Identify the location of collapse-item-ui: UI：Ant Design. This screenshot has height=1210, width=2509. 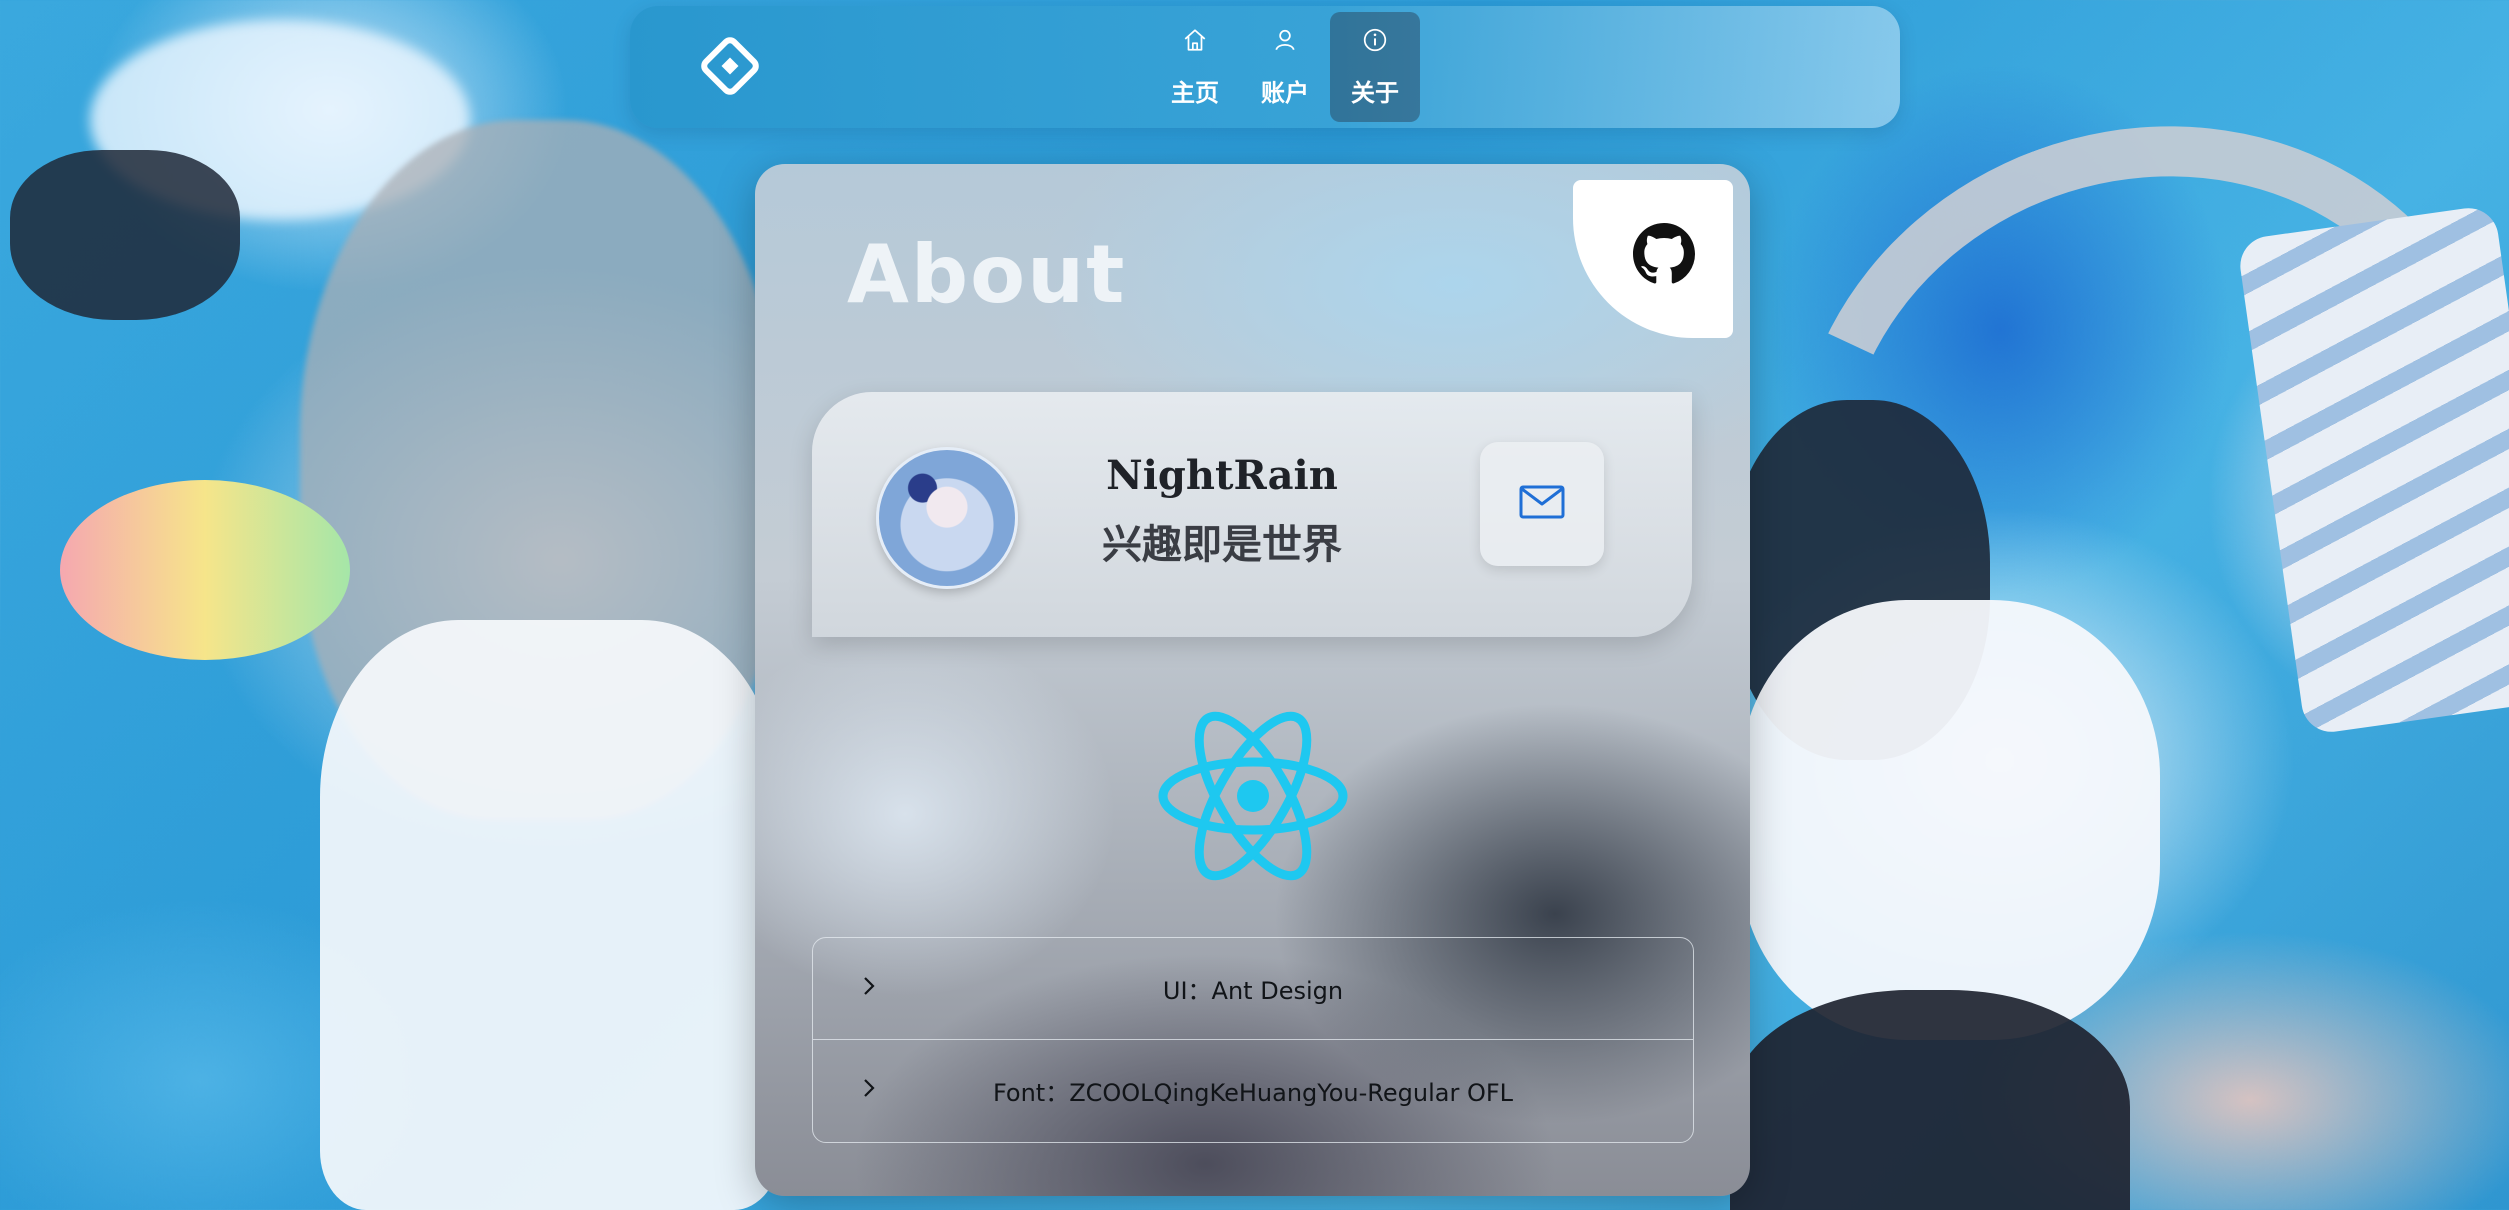
(1253, 988).